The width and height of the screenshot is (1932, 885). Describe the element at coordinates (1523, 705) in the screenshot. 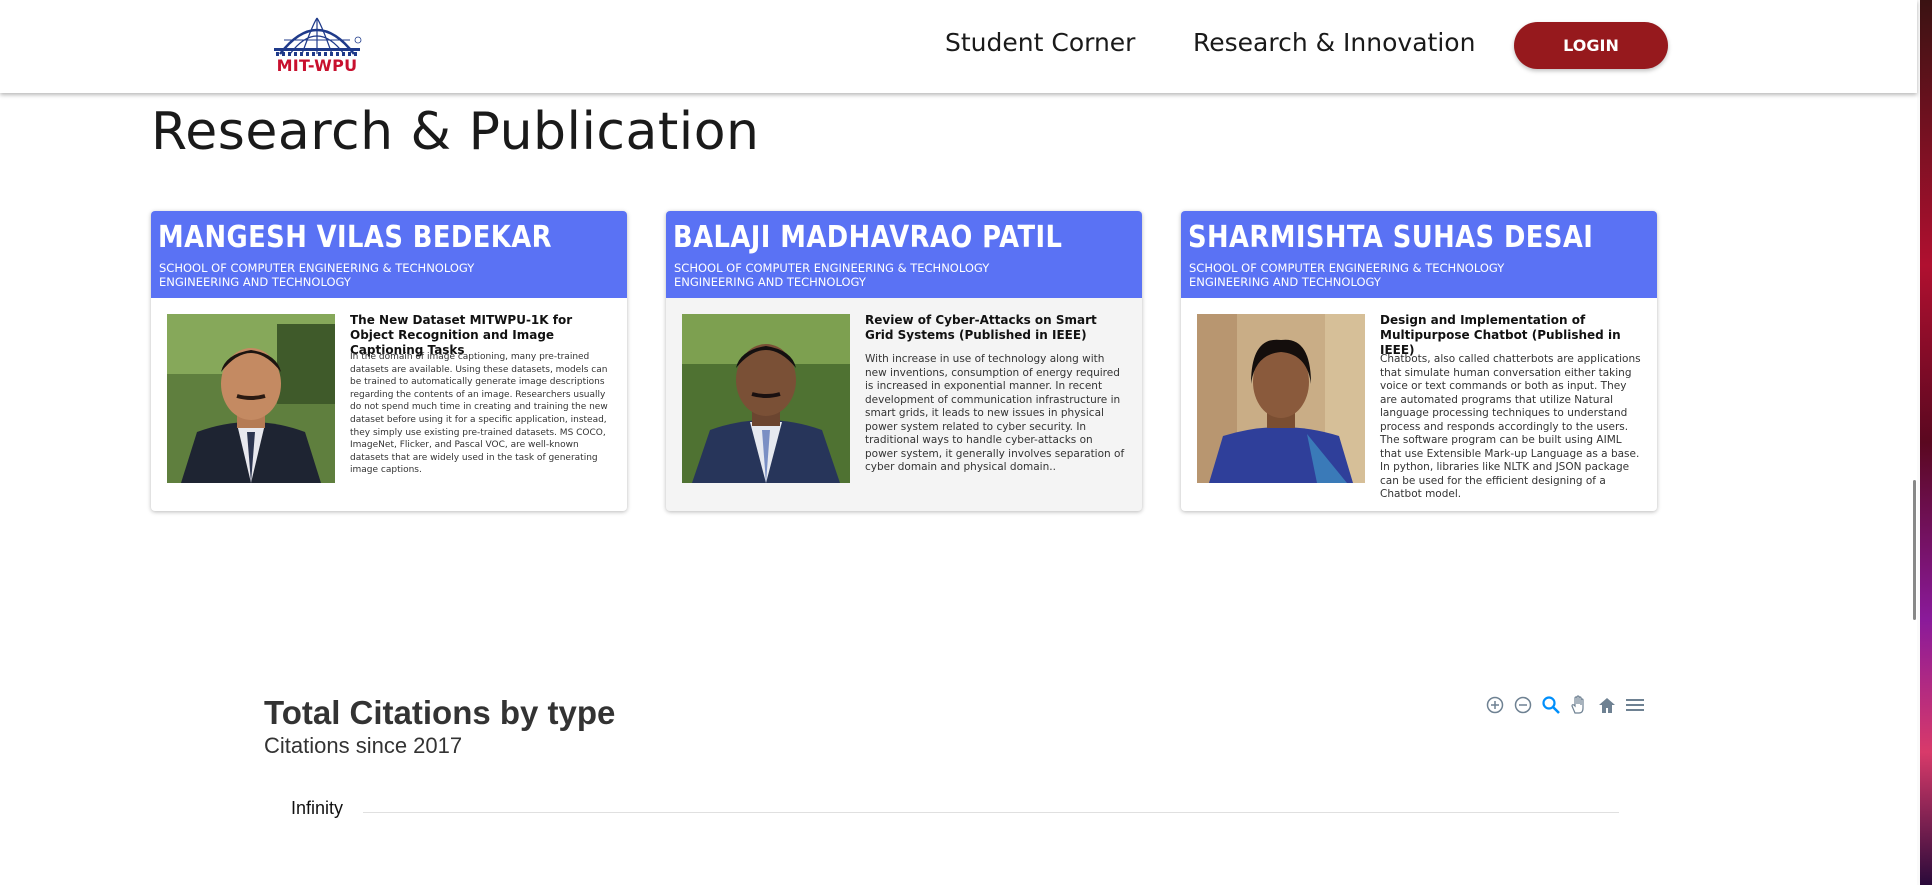

I see `zoom-out-icon` at that location.